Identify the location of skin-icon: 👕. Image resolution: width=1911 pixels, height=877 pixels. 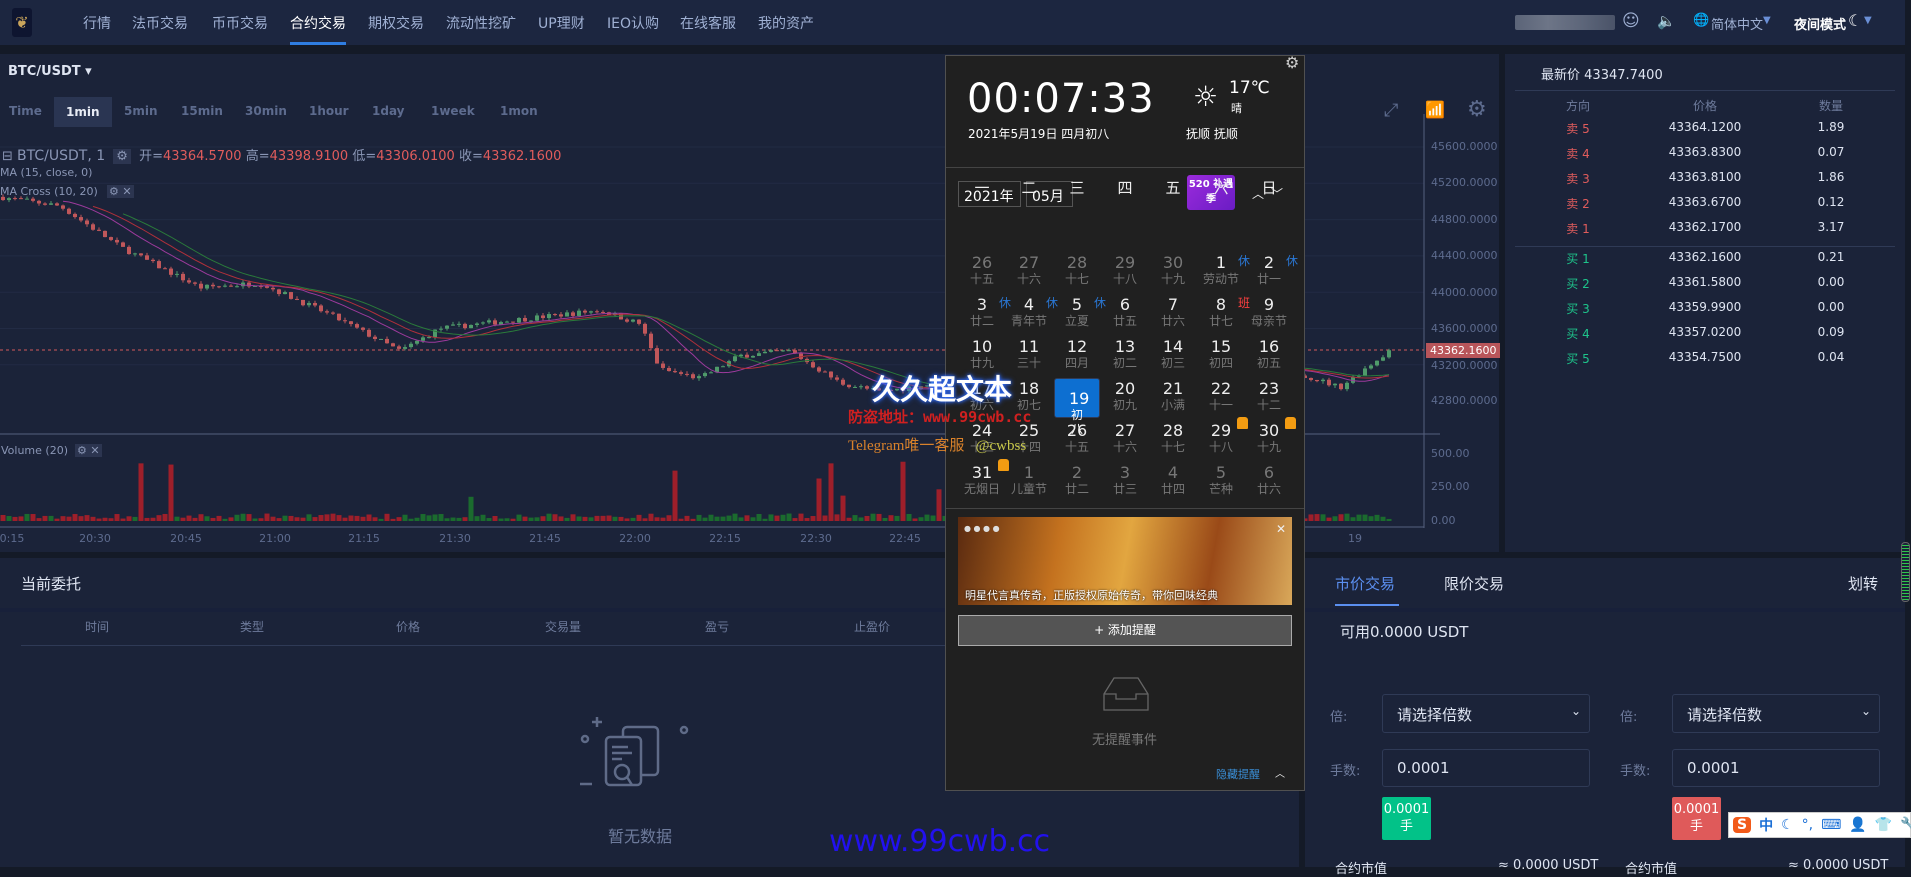
(1883, 825).